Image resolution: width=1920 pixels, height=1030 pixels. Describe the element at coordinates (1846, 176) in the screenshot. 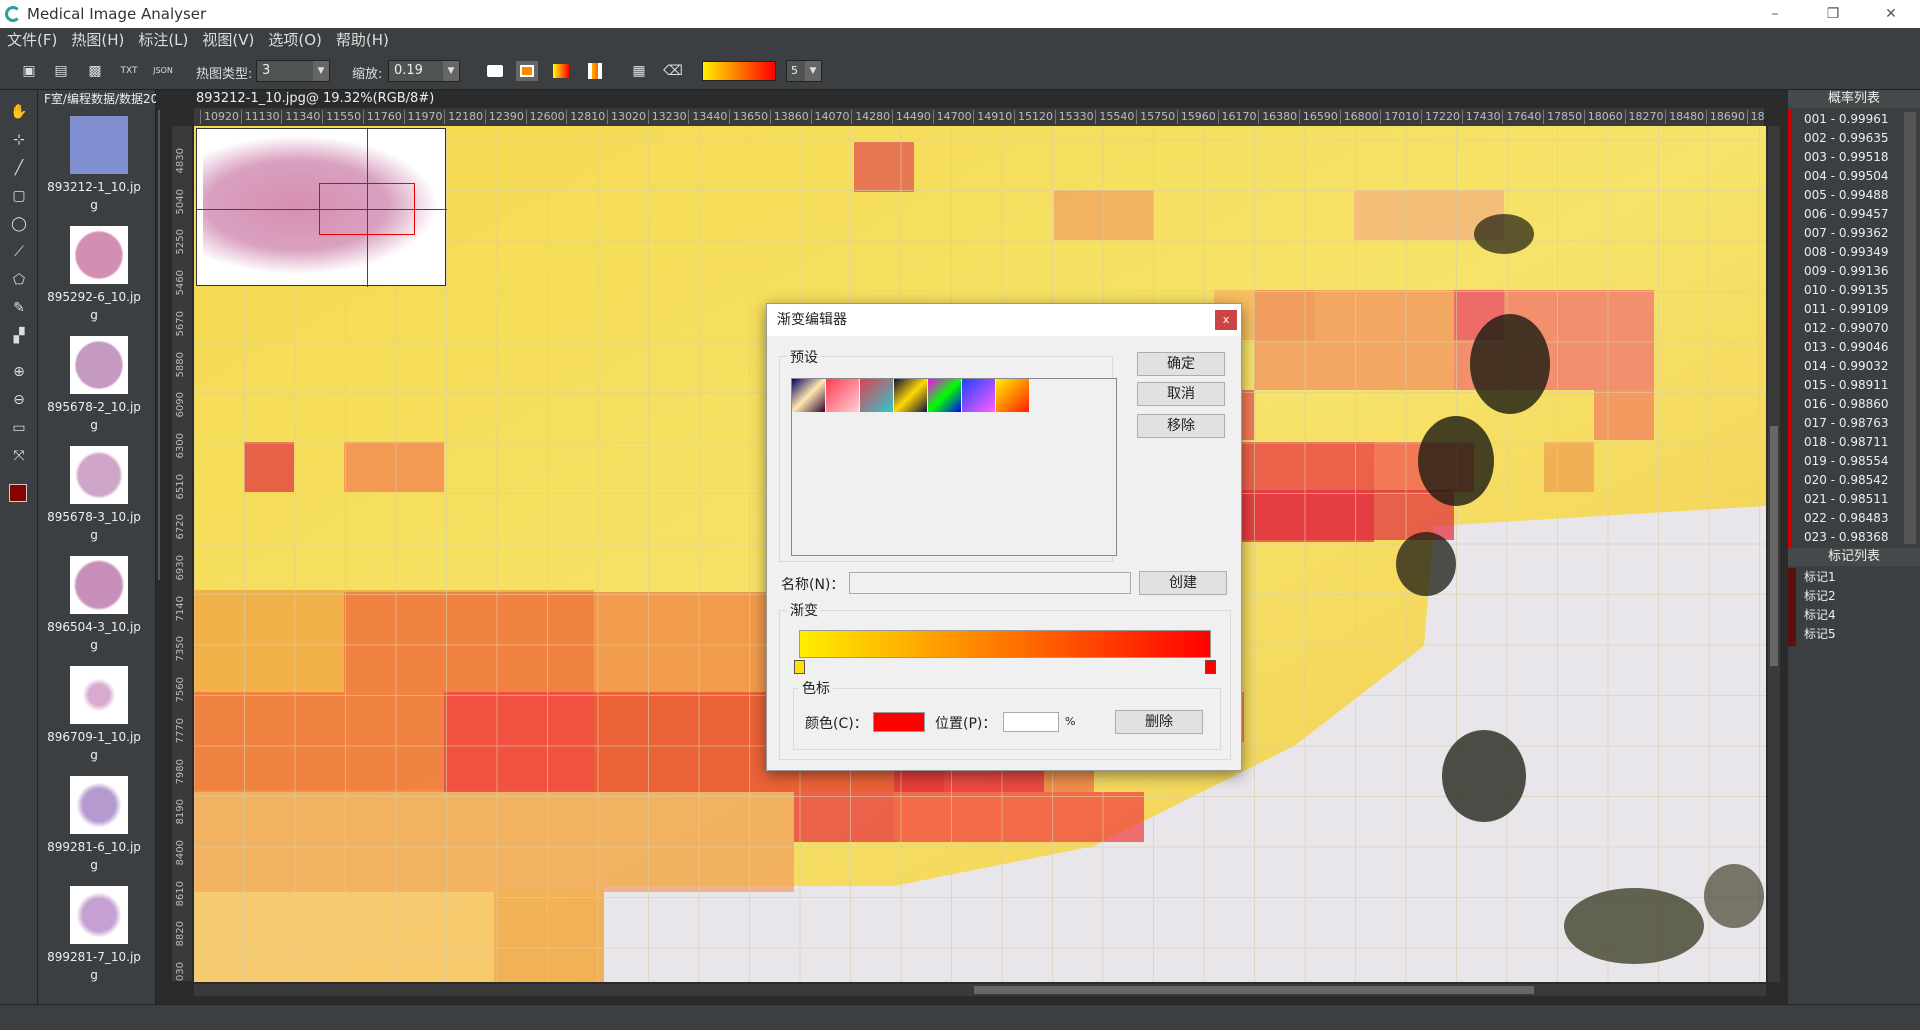

I see `probability-item: 004 - 0.99504` at that location.